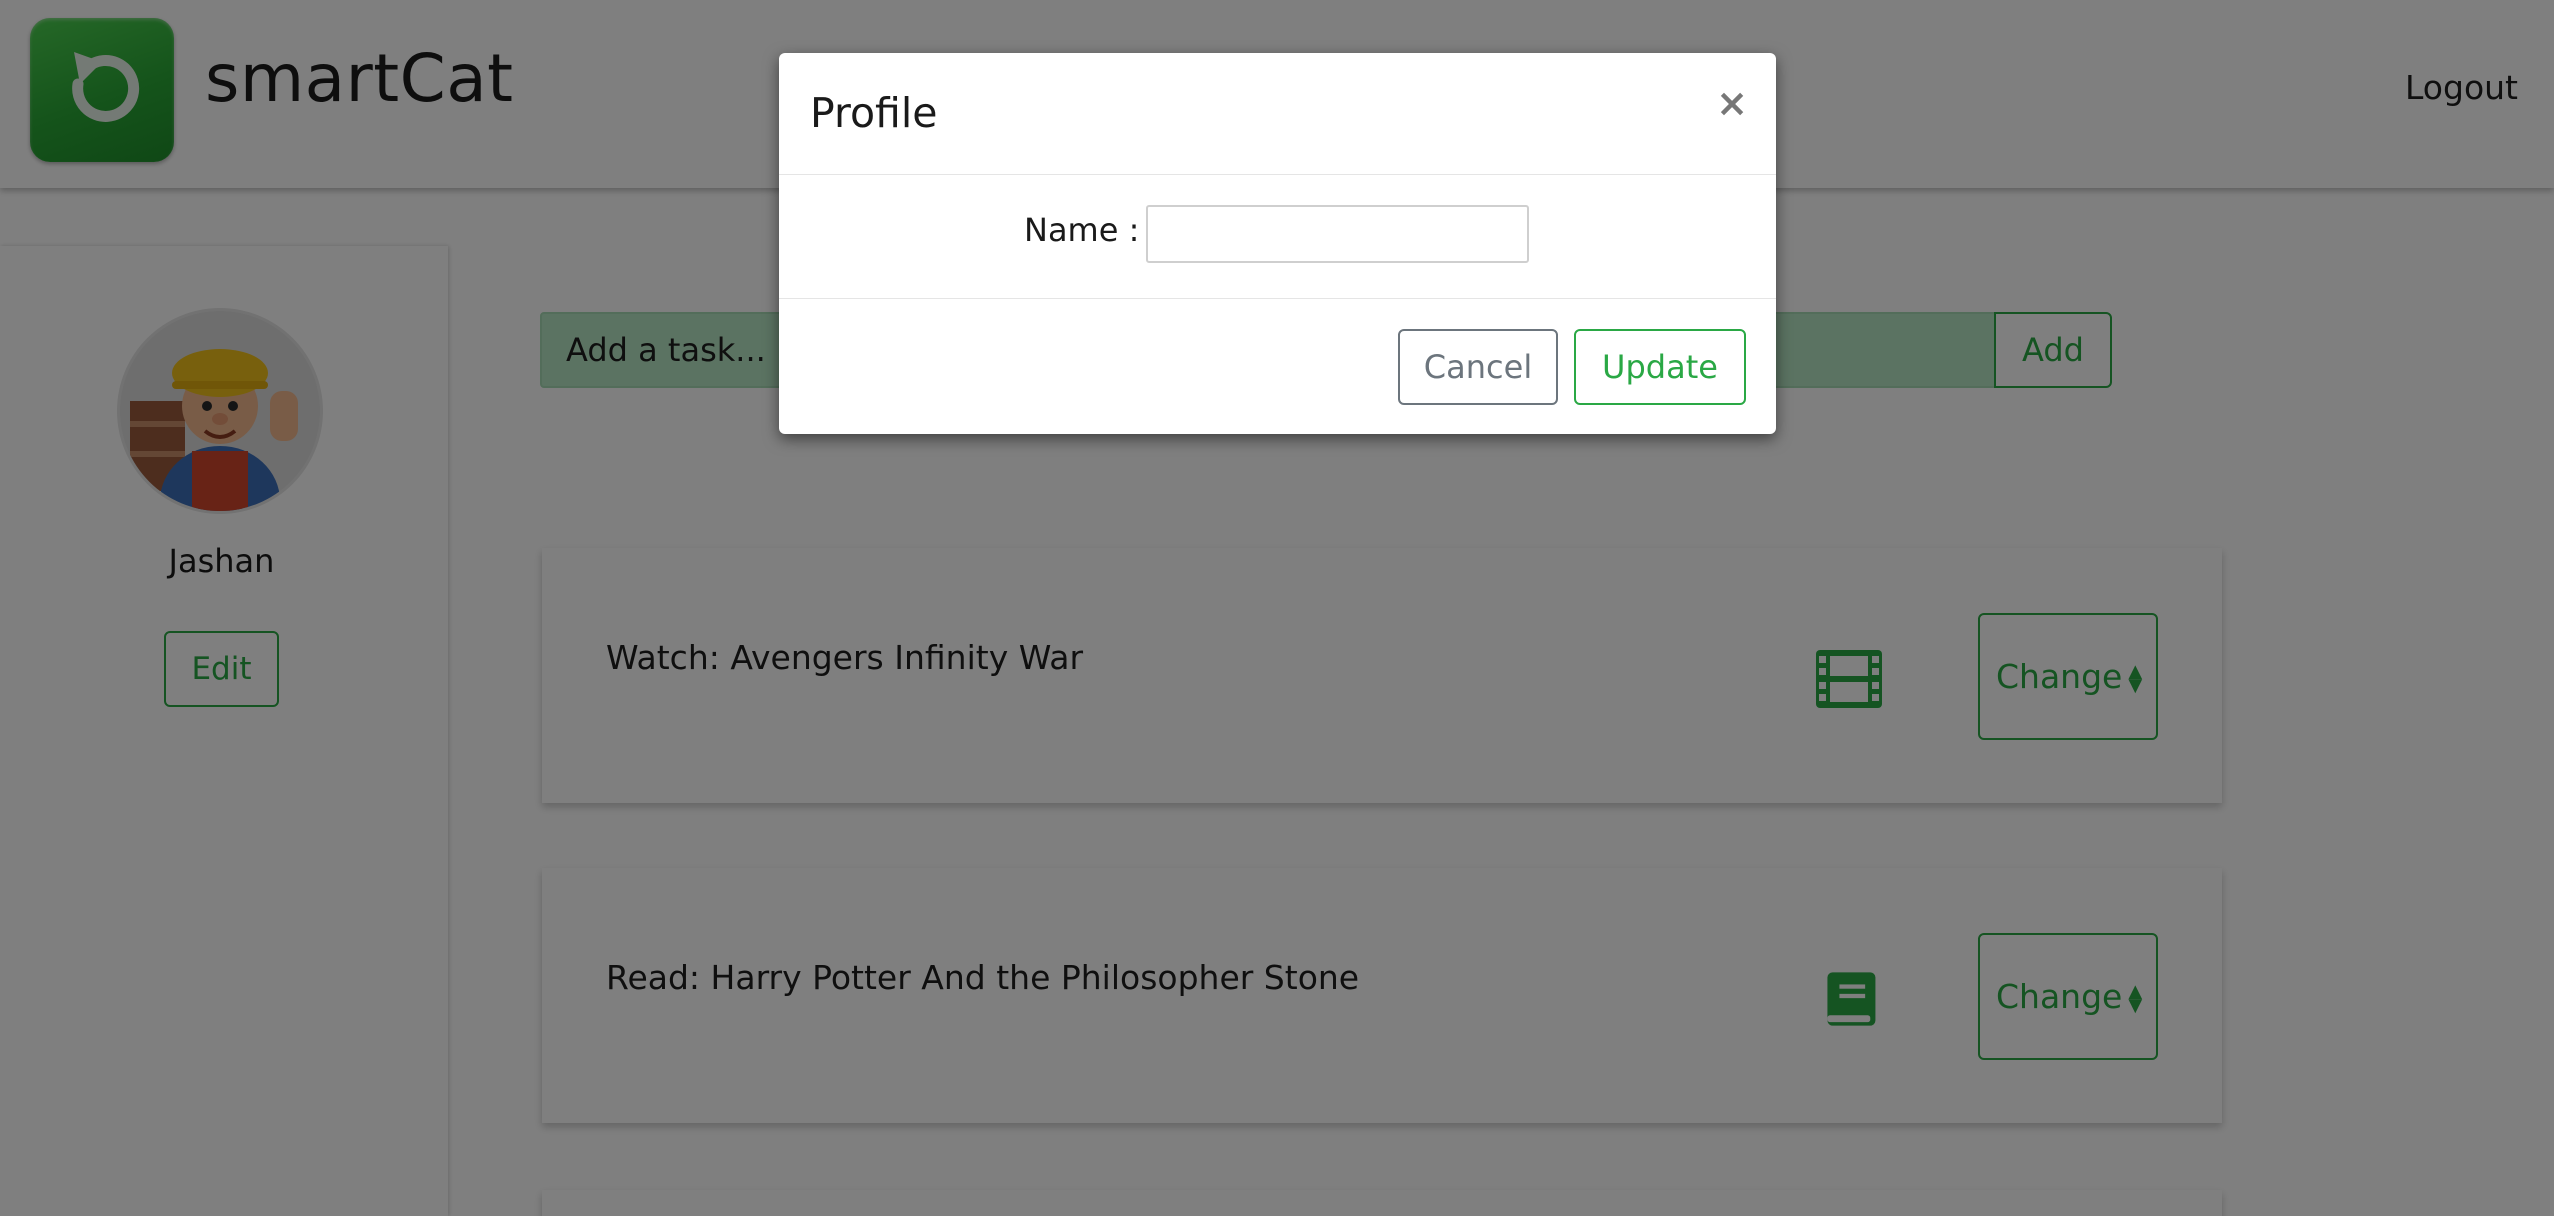  What do you see at coordinates (1478, 367) in the screenshot?
I see `cancel-button: Cancel` at bounding box center [1478, 367].